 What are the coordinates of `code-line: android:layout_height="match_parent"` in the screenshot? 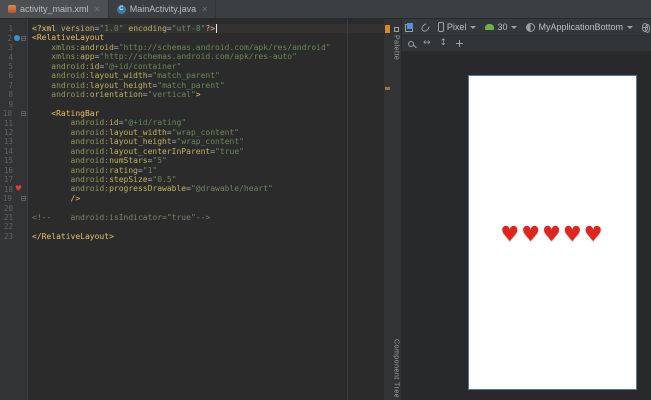 It's located at (208, 85).